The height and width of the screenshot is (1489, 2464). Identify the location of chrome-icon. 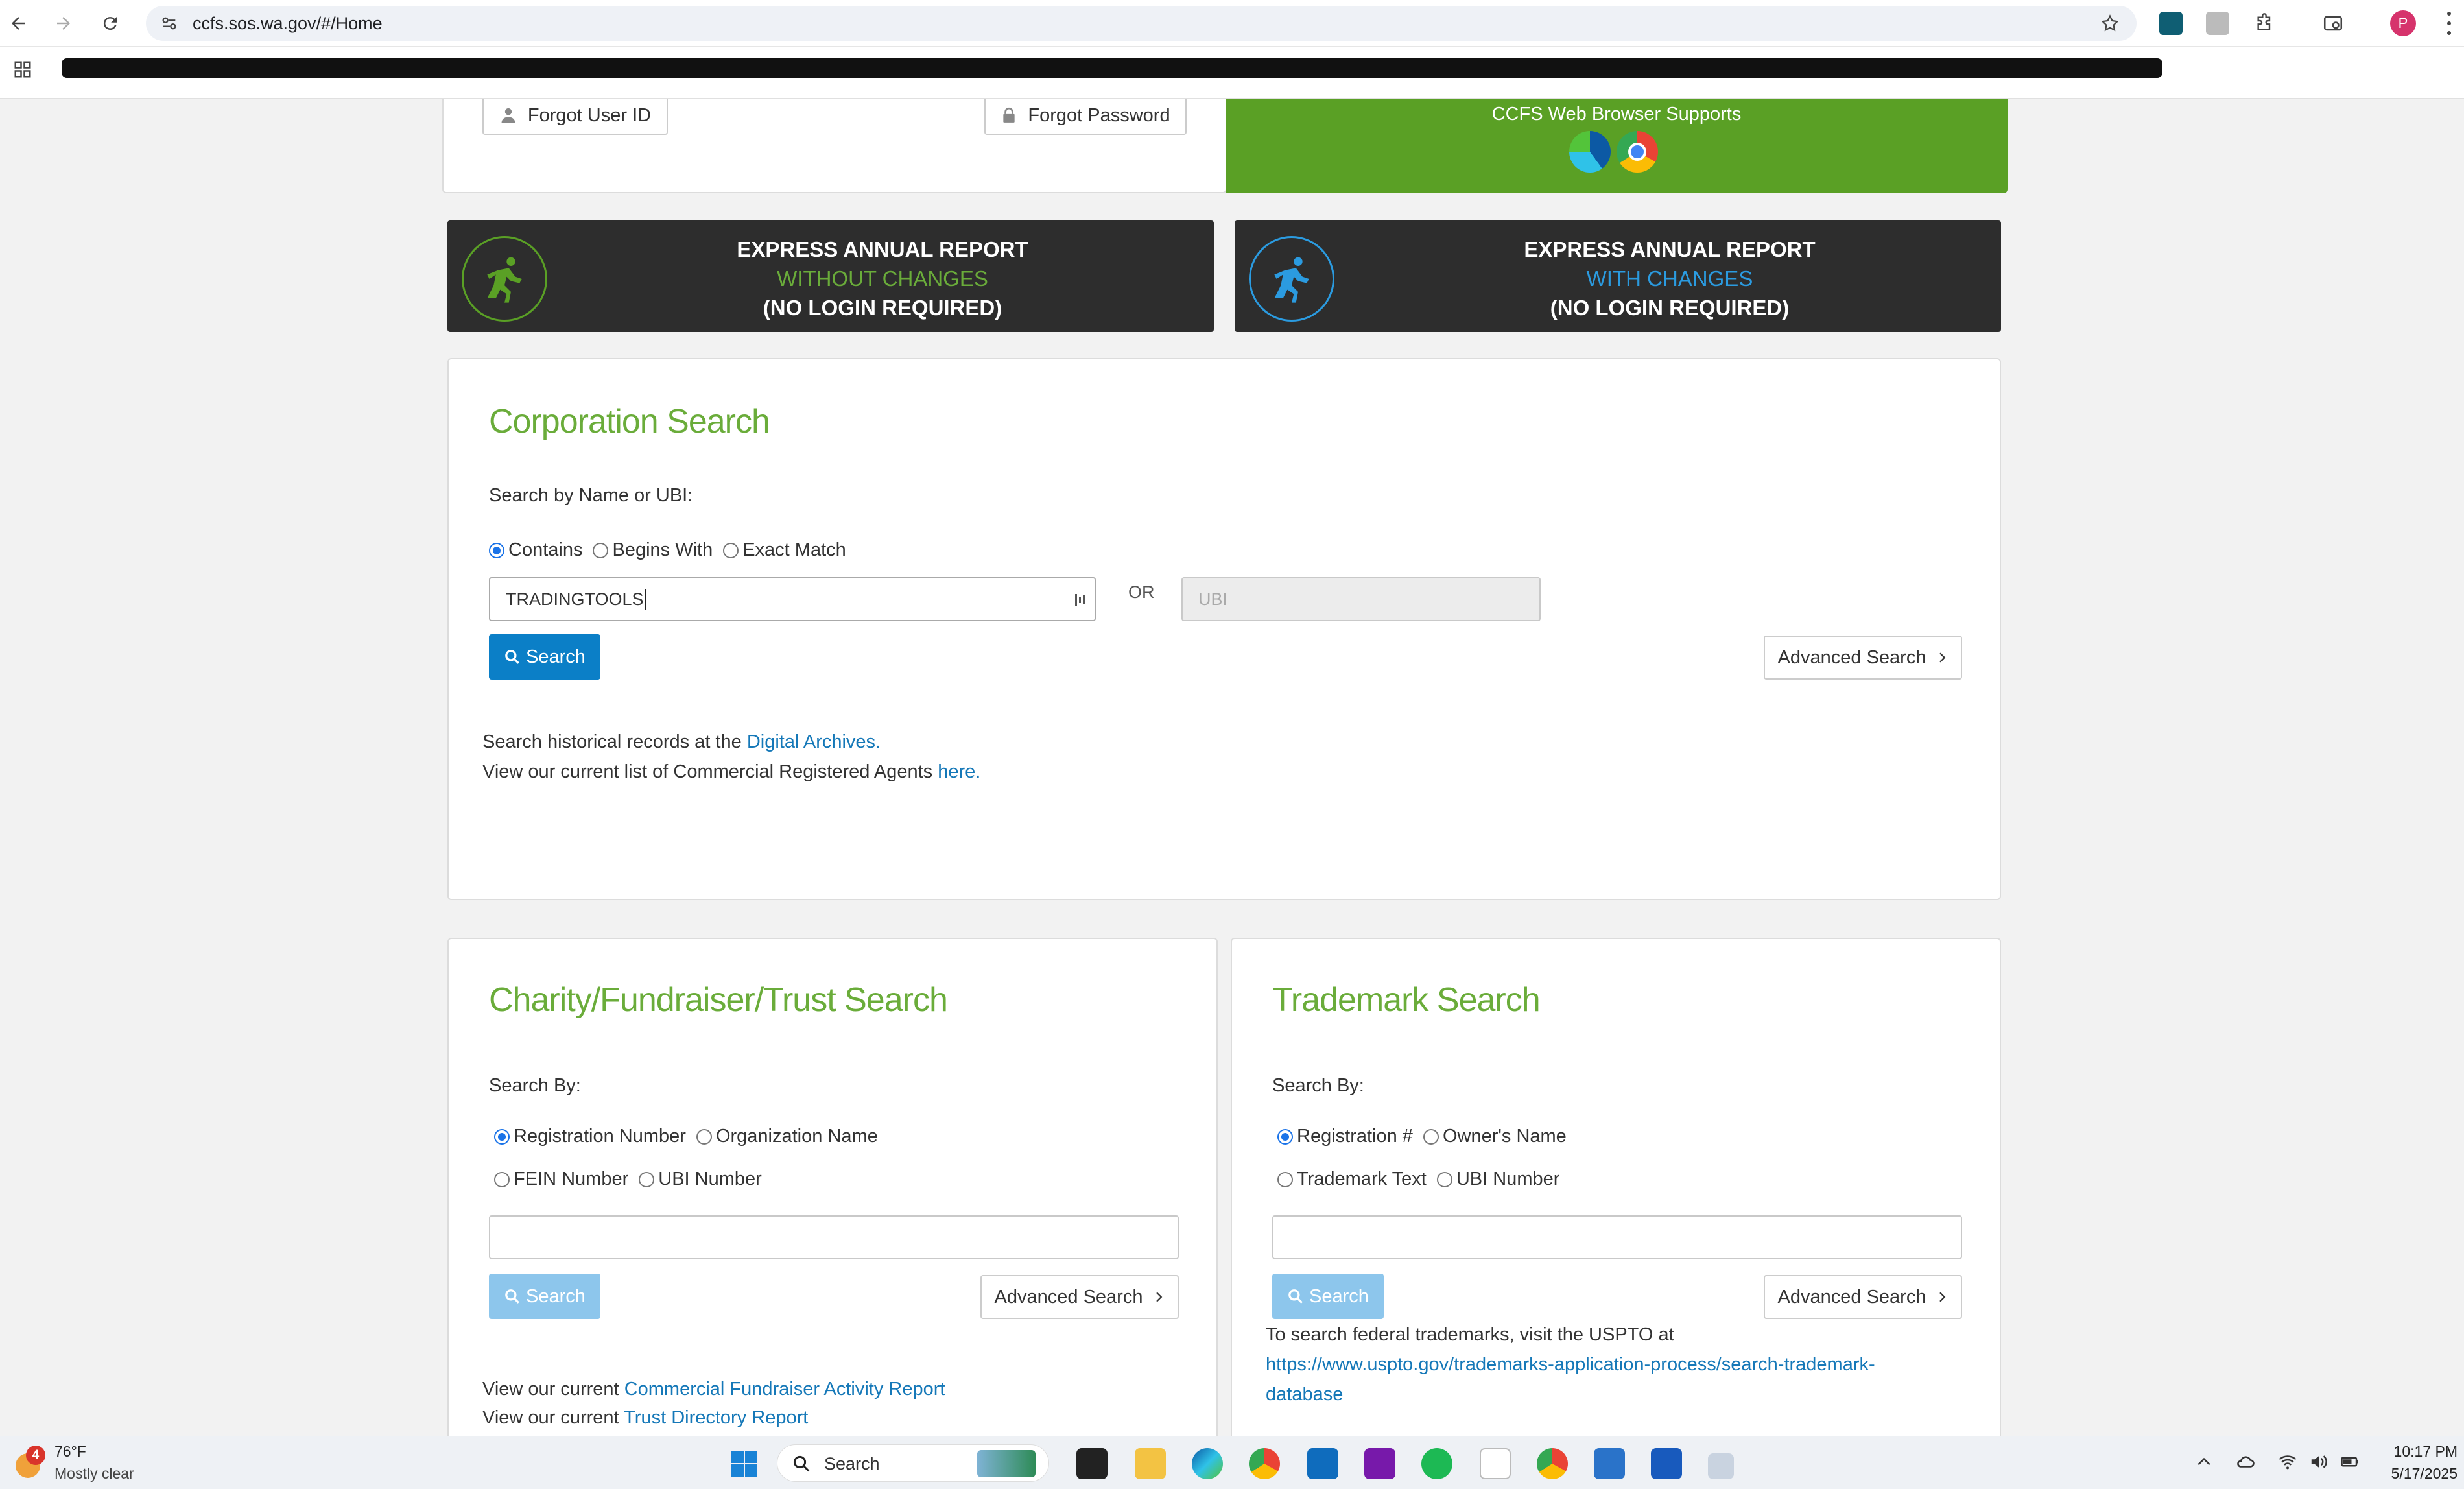
(1264, 1463).